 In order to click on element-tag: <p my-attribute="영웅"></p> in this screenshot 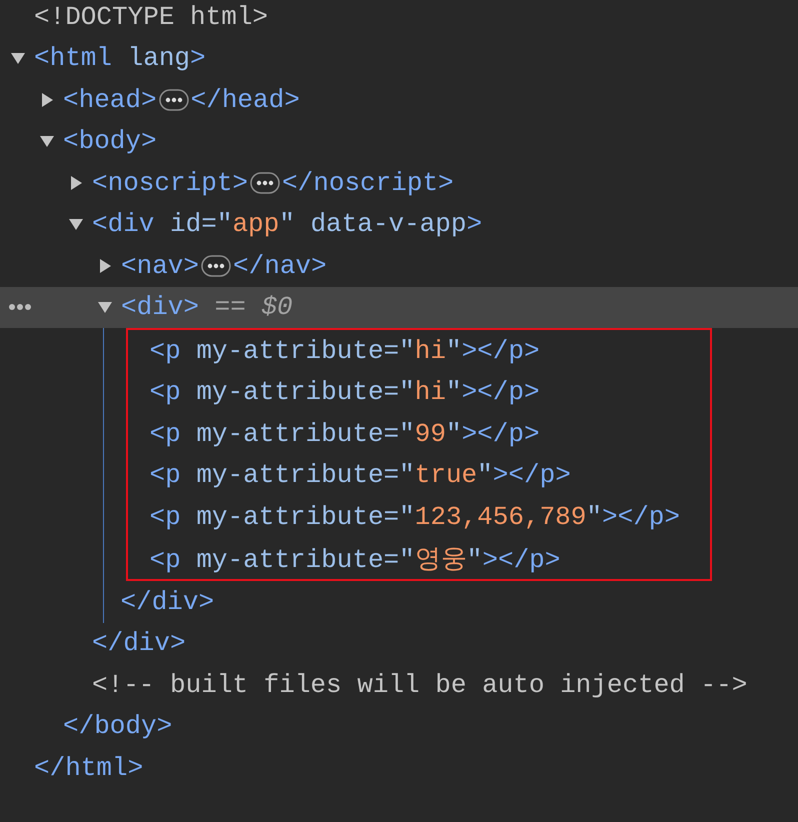, I will do `click(355, 558)`.